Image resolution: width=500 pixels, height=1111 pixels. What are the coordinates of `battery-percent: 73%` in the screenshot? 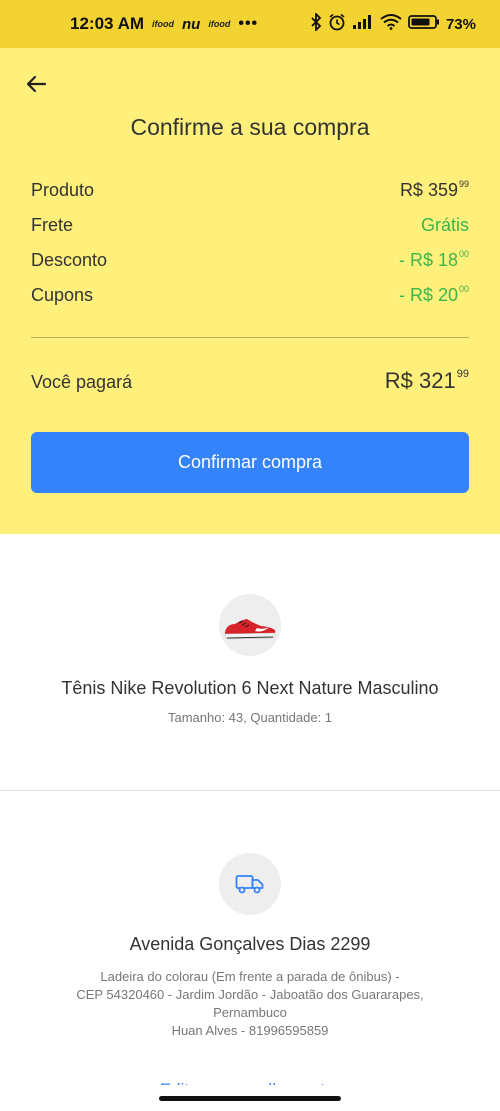 It's located at (460, 24).